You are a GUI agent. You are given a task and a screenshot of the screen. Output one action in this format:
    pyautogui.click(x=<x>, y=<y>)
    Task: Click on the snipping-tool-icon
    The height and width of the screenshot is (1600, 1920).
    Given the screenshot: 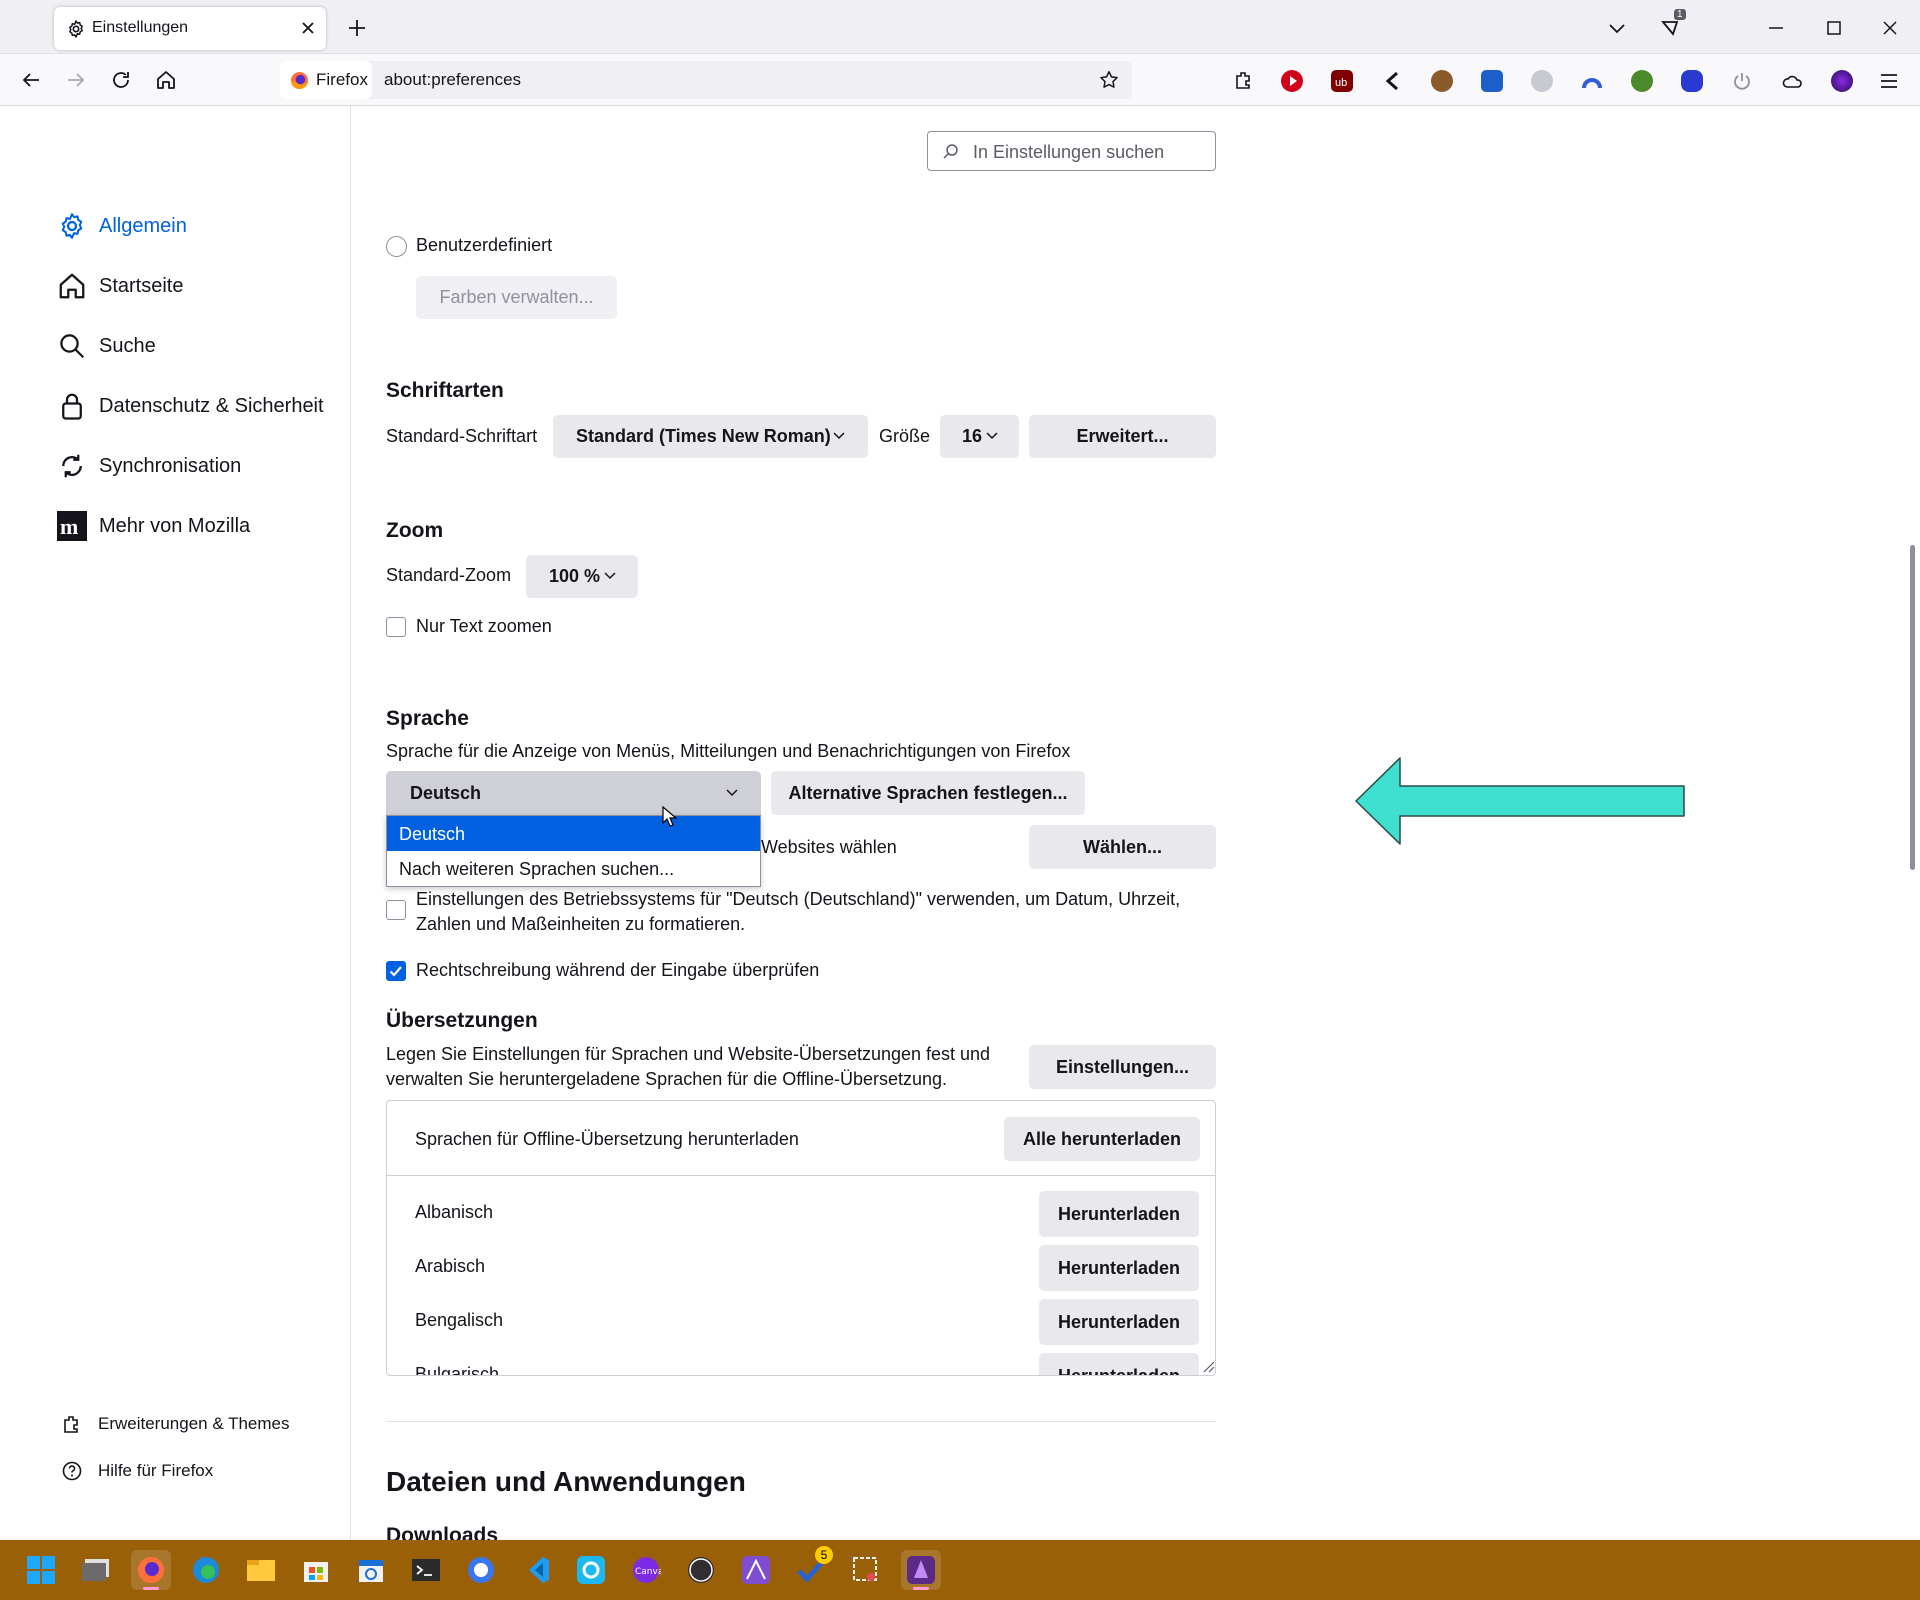 What is the action you would take?
    pyautogui.click(x=866, y=1570)
    